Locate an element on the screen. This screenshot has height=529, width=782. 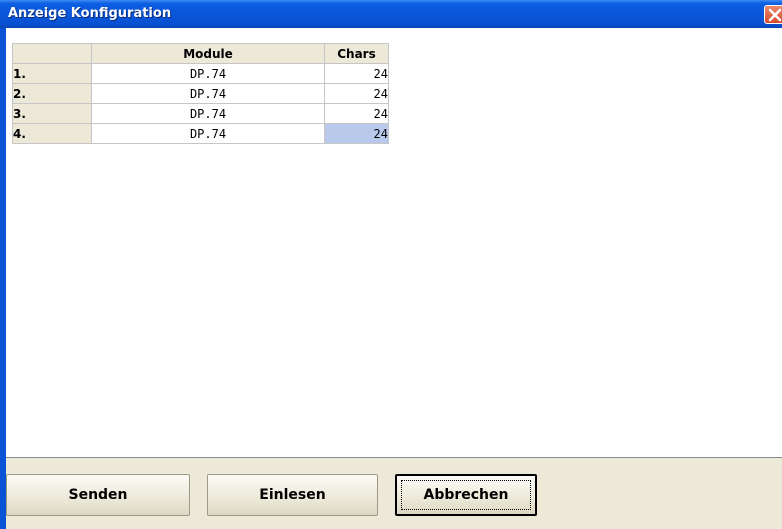
row-header: 3. is located at coordinates (52, 113).